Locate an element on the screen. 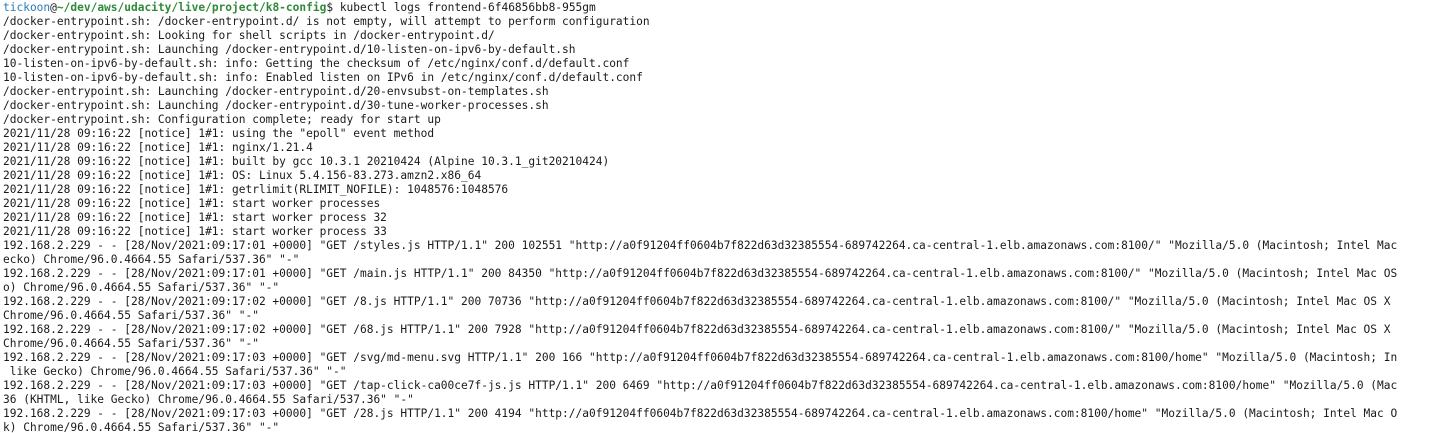  prompt-symbol: $ is located at coordinates (333, 7).